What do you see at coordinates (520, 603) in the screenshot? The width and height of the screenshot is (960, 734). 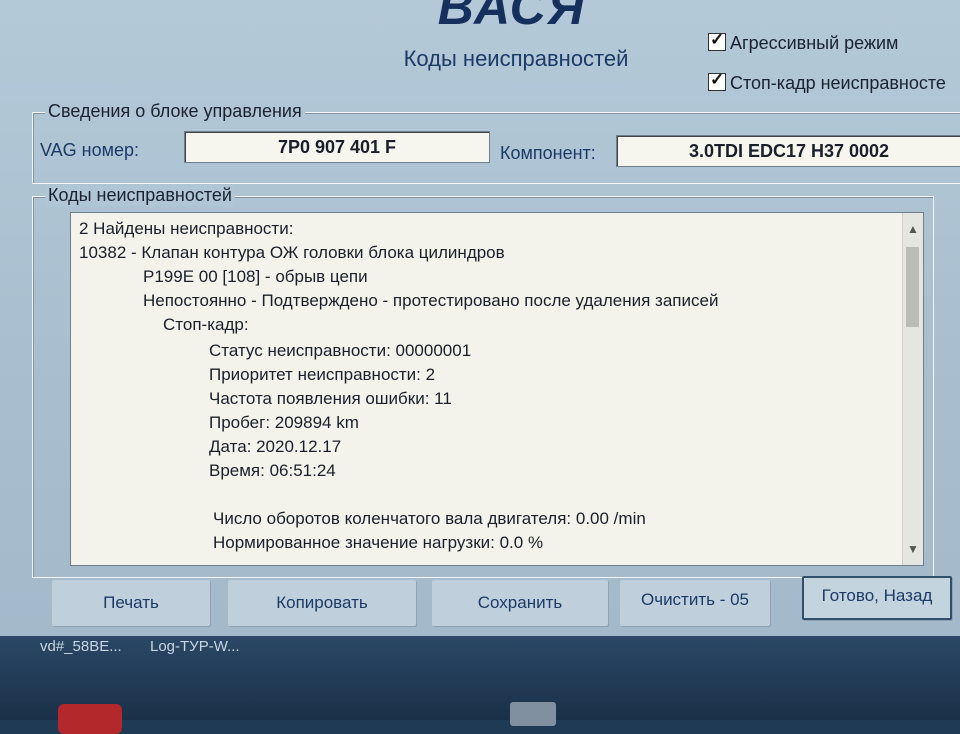 I see `save-button: Сохранить` at bounding box center [520, 603].